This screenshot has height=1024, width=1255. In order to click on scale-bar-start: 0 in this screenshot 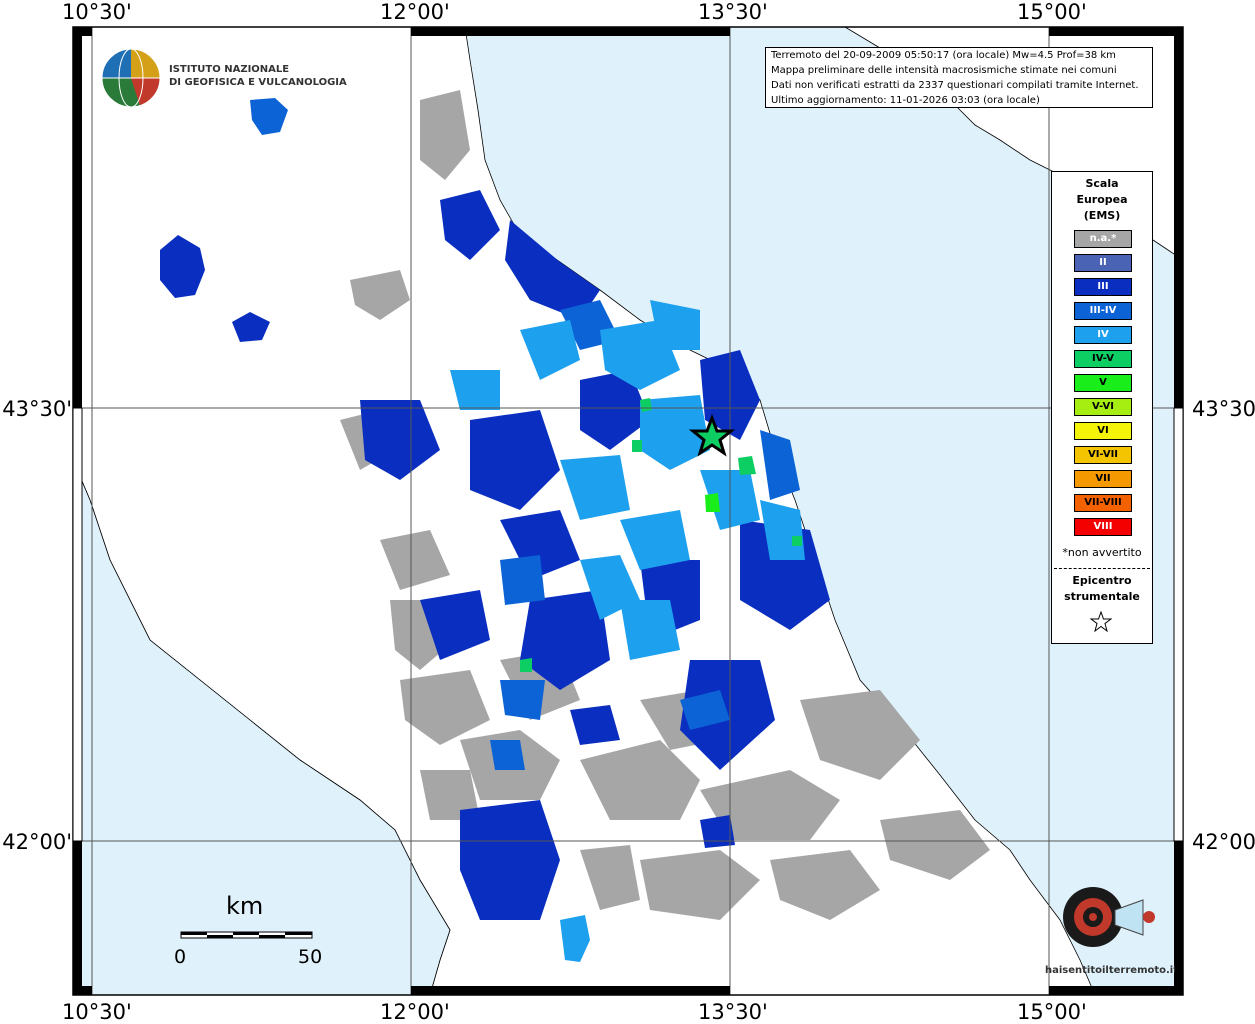, I will do `click(180, 957)`.